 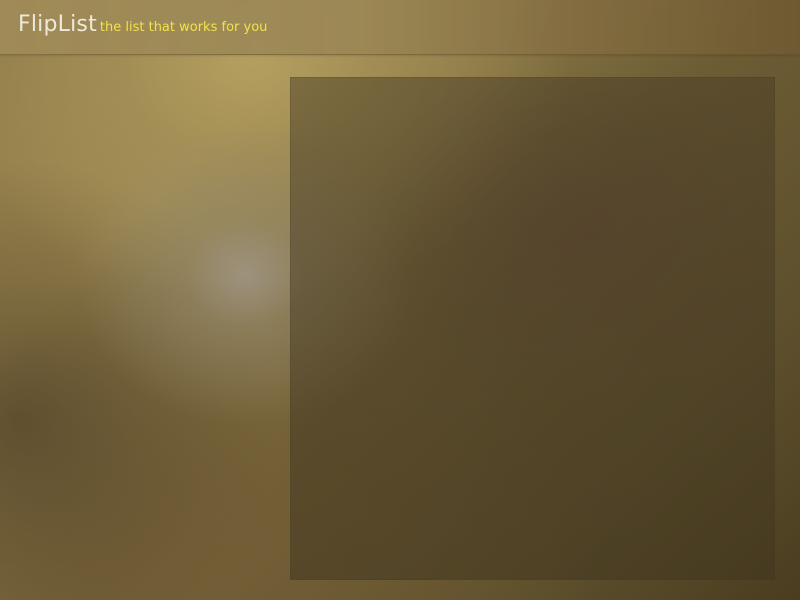 I want to click on brand: FlipList the list that works for you, so click(x=142, y=24).